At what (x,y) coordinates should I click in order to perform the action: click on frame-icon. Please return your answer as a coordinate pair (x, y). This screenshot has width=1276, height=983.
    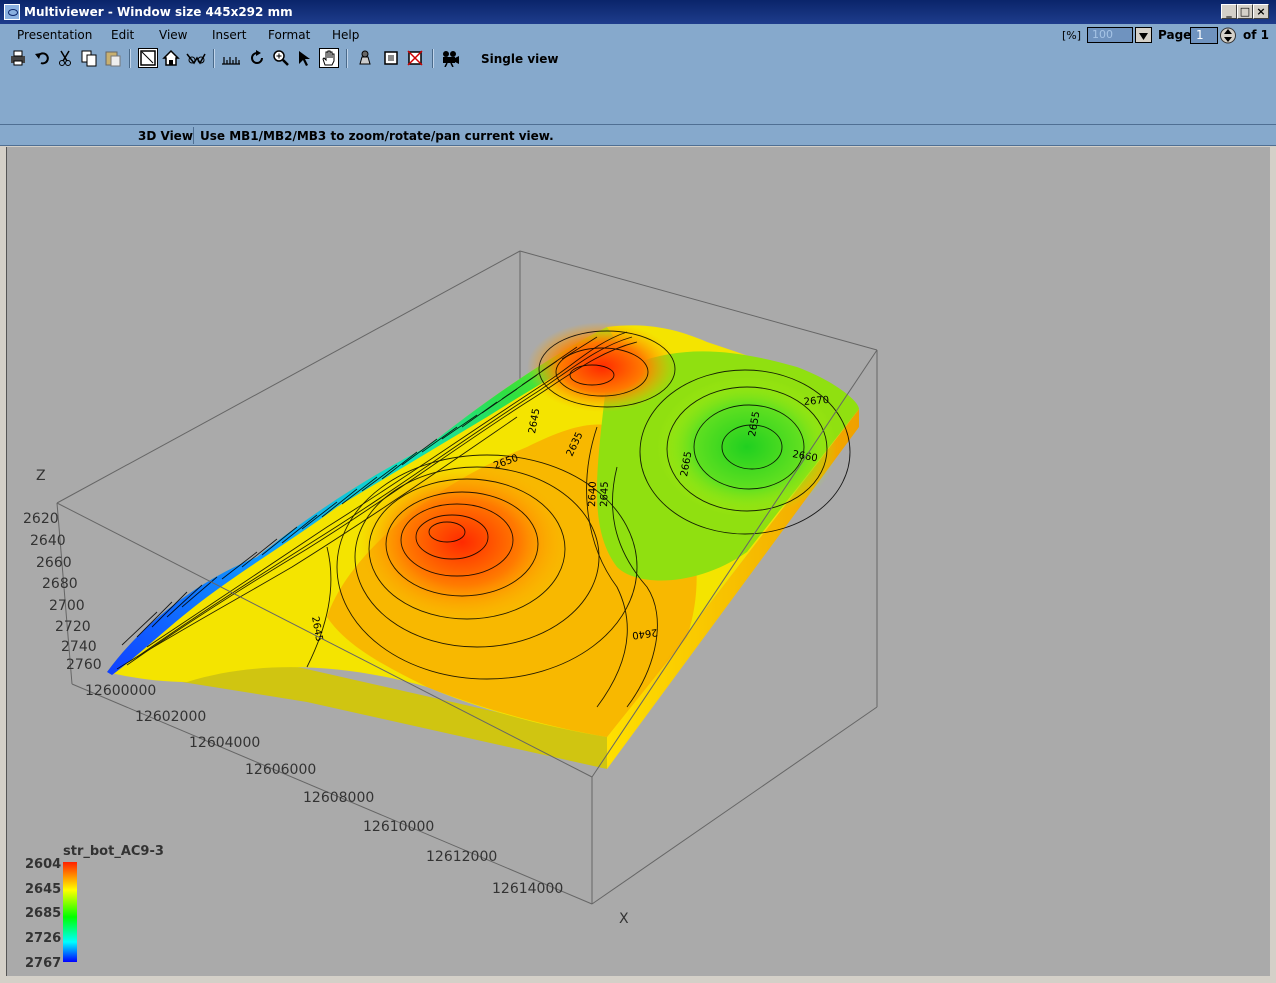
    Looking at the image, I should click on (148, 58).